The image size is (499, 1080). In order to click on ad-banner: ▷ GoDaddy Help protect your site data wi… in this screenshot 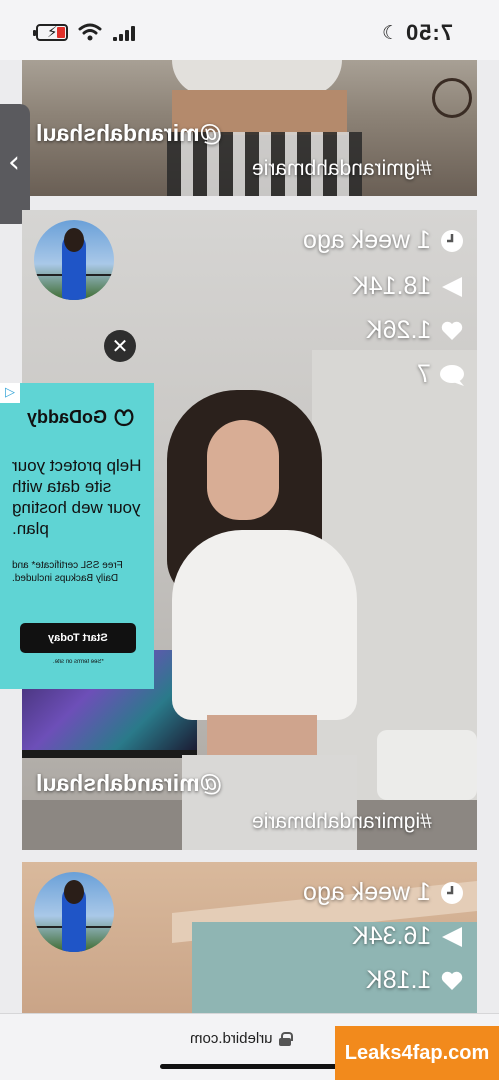, I will do `click(77, 536)`.